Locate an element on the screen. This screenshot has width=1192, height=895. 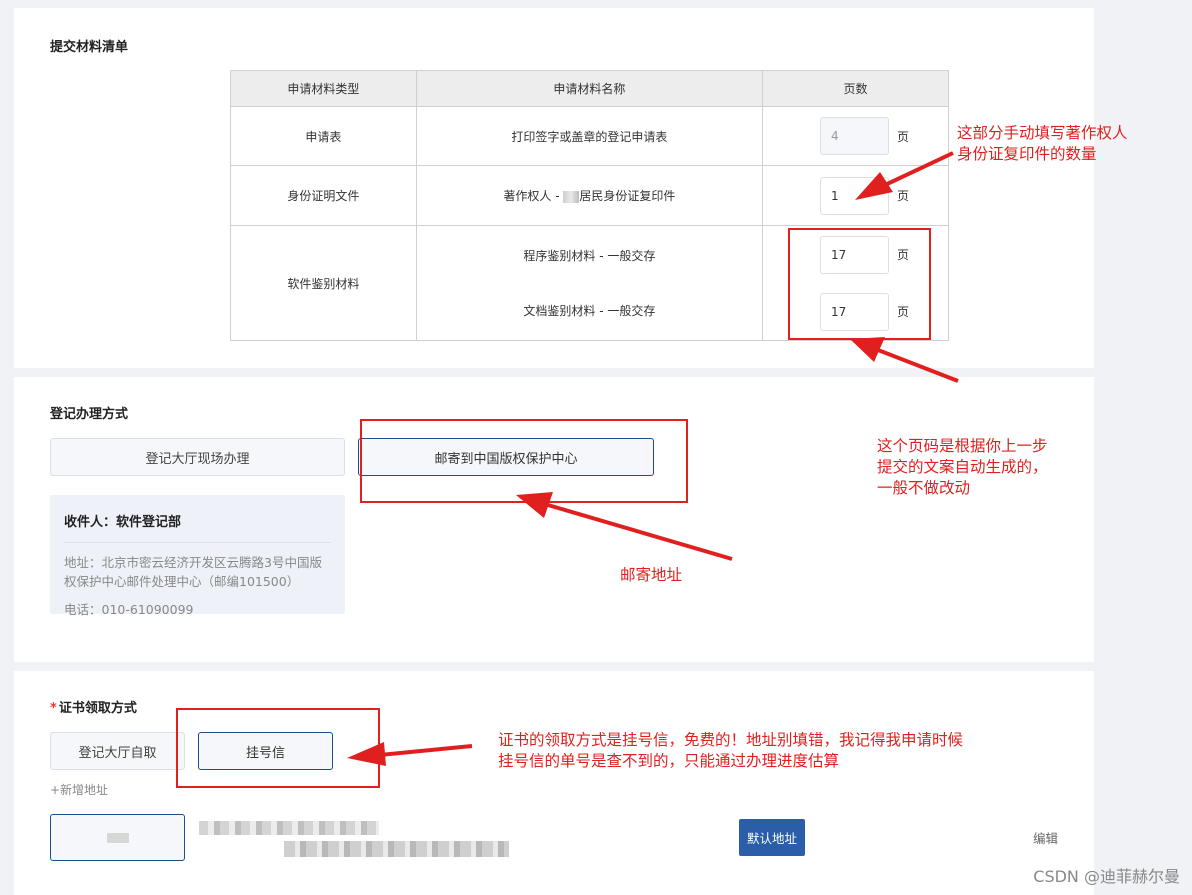
default-address-button: 默认地址 is located at coordinates (772, 837).